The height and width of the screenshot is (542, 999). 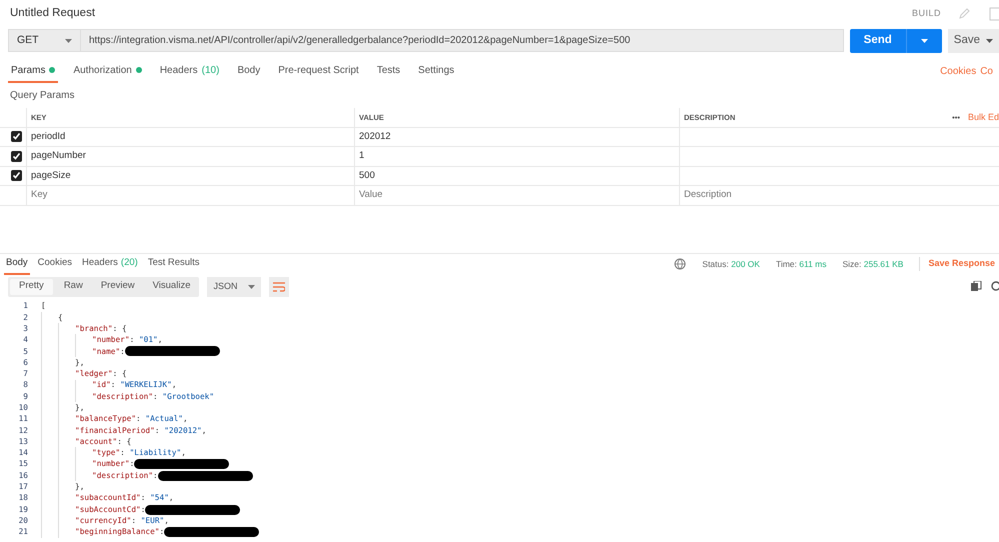 I want to click on request-tab: Headers (10), so click(x=189, y=71).